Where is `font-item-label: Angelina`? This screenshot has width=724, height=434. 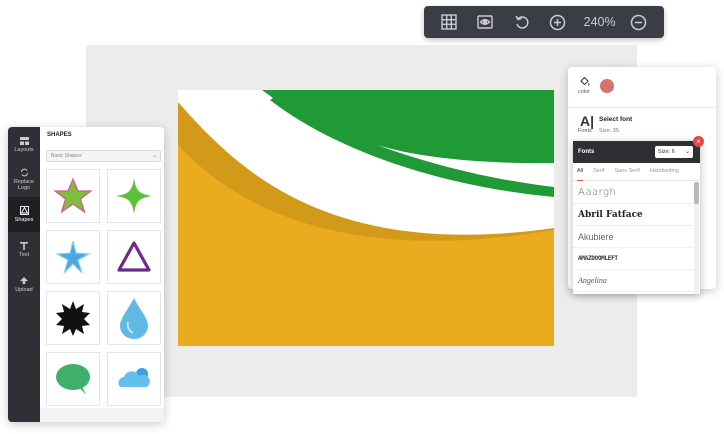
font-item-label: Angelina is located at coordinates (592, 280).